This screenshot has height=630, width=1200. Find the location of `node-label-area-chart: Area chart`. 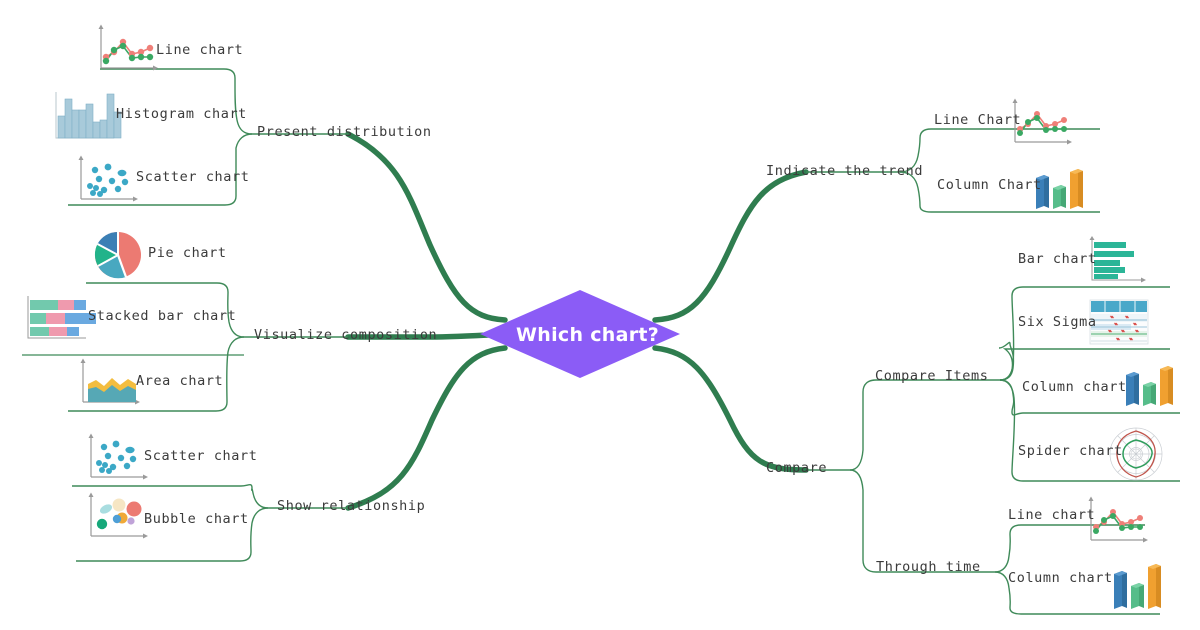

node-label-area-chart: Area chart is located at coordinates (179, 381).